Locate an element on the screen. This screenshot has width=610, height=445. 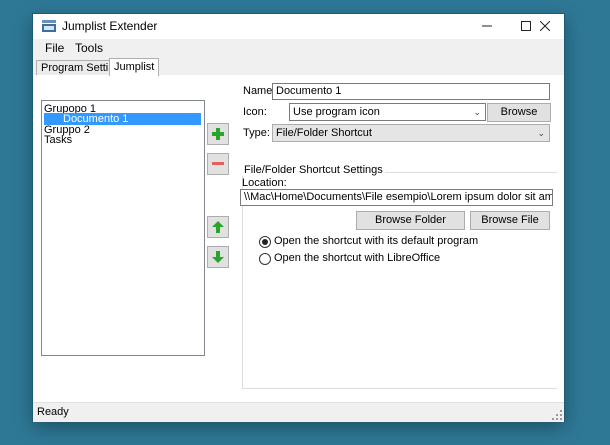
resize-grip-icon is located at coordinates (557, 415).